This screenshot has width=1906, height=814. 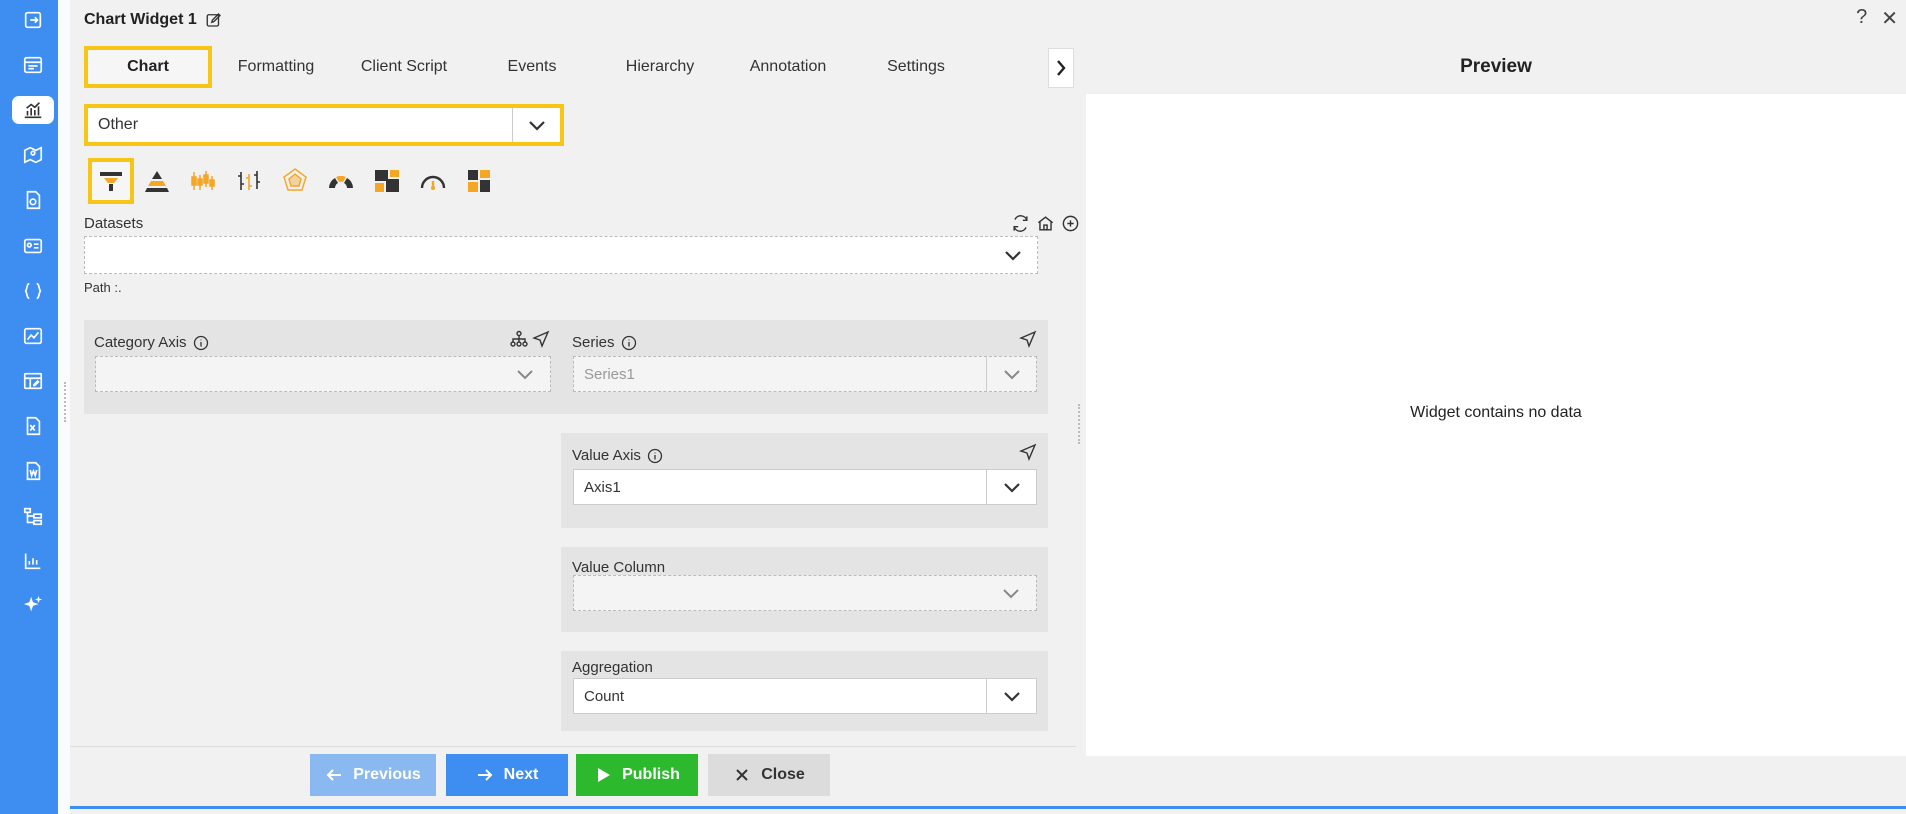 What do you see at coordinates (33, 426) in the screenshot?
I see `excel-icon` at bounding box center [33, 426].